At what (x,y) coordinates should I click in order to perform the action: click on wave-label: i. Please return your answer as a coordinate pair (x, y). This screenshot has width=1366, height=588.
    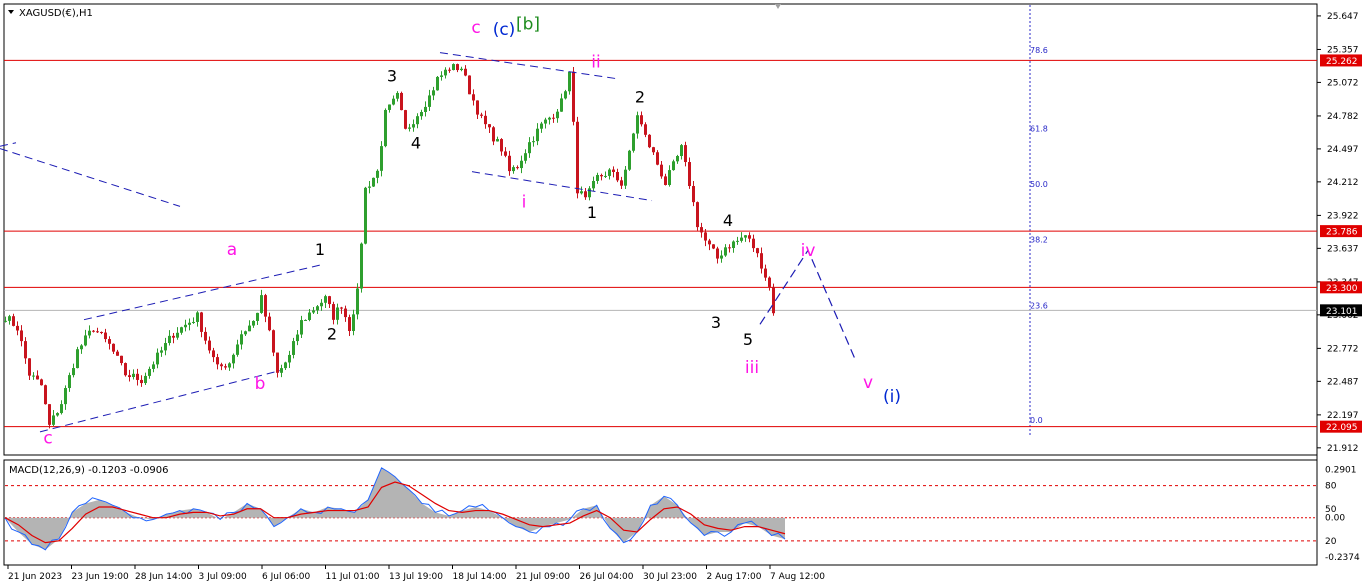
    Looking at the image, I should click on (524, 203).